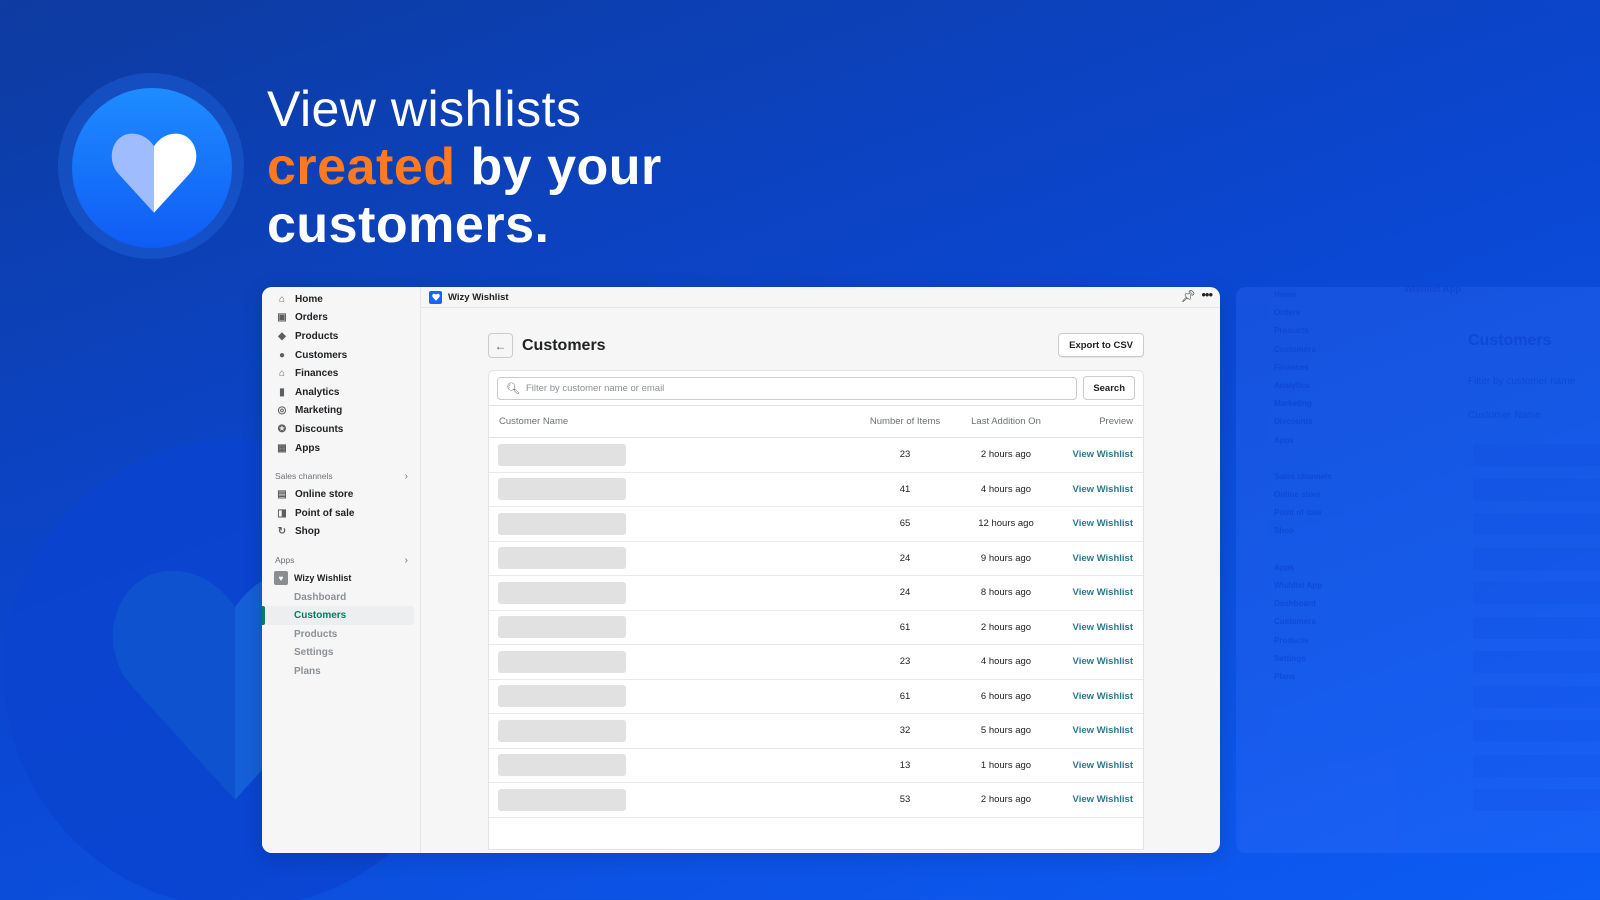 The width and height of the screenshot is (1600, 900). What do you see at coordinates (341, 429) in the screenshot?
I see `sidebar-item-discounts: ✪ Discounts` at bounding box center [341, 429].